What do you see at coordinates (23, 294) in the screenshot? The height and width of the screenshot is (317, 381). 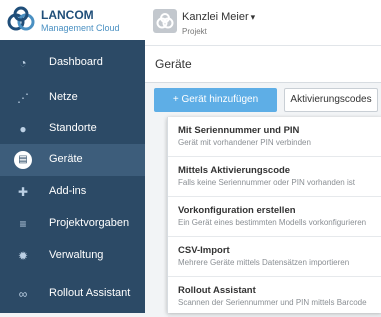 I see `rollout-icon: ∞` at bounding box center [23, 294].